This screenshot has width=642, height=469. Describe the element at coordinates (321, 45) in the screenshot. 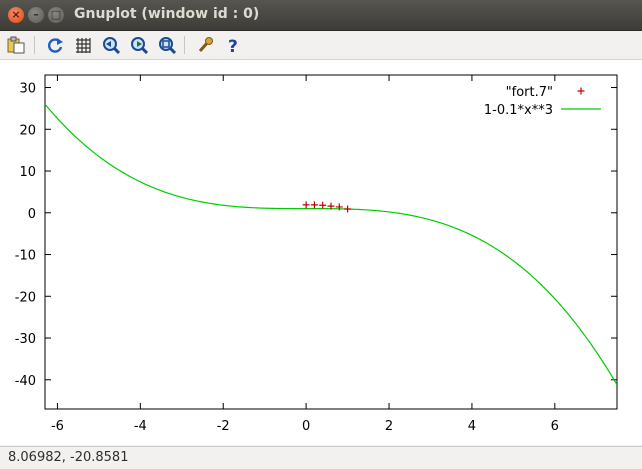

I see `toolbar: ?` at that location.